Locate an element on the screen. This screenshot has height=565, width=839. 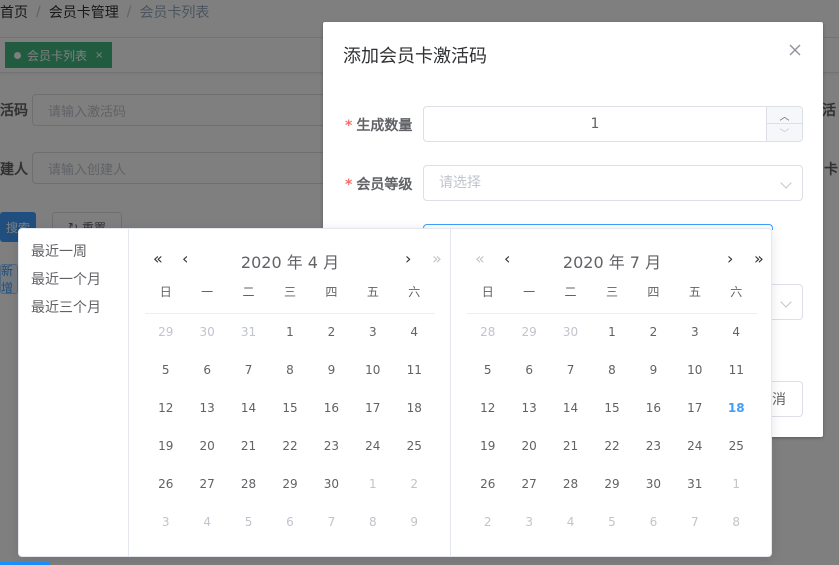
shortcut-last-month: 最近一个月 is located at coordinates (66, 279).